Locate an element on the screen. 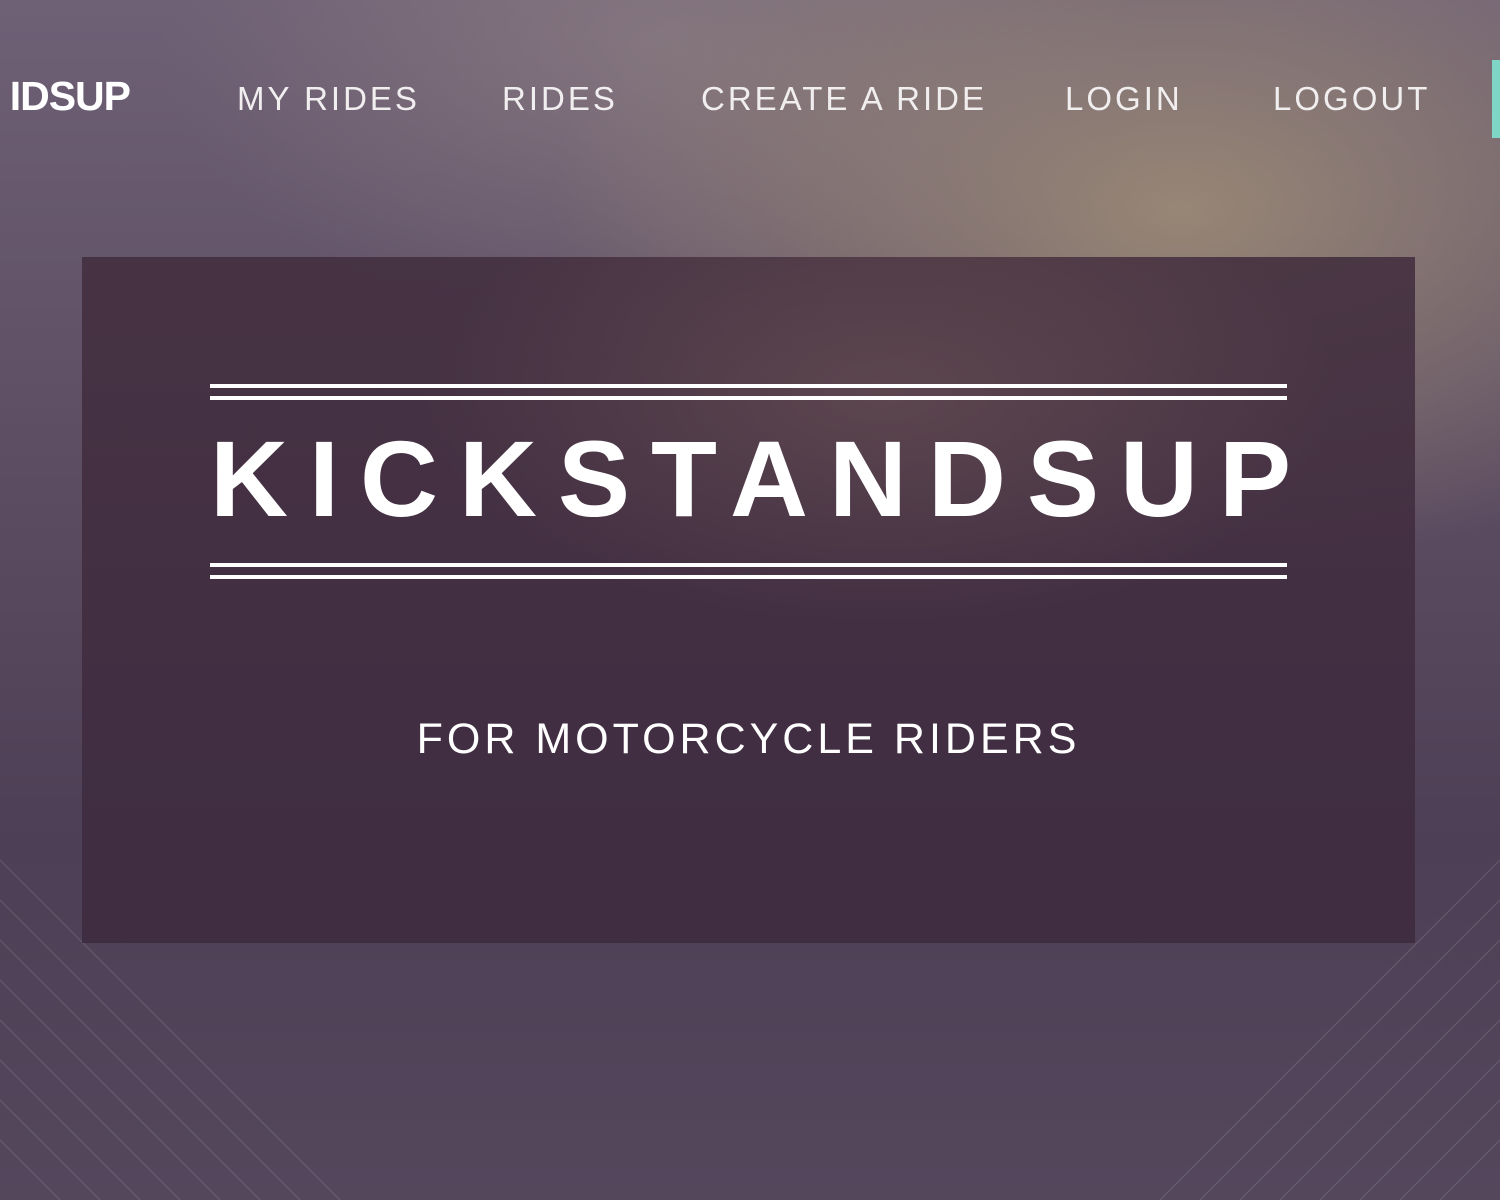  title-rule-top-outer is located at coordinates (748, 386).